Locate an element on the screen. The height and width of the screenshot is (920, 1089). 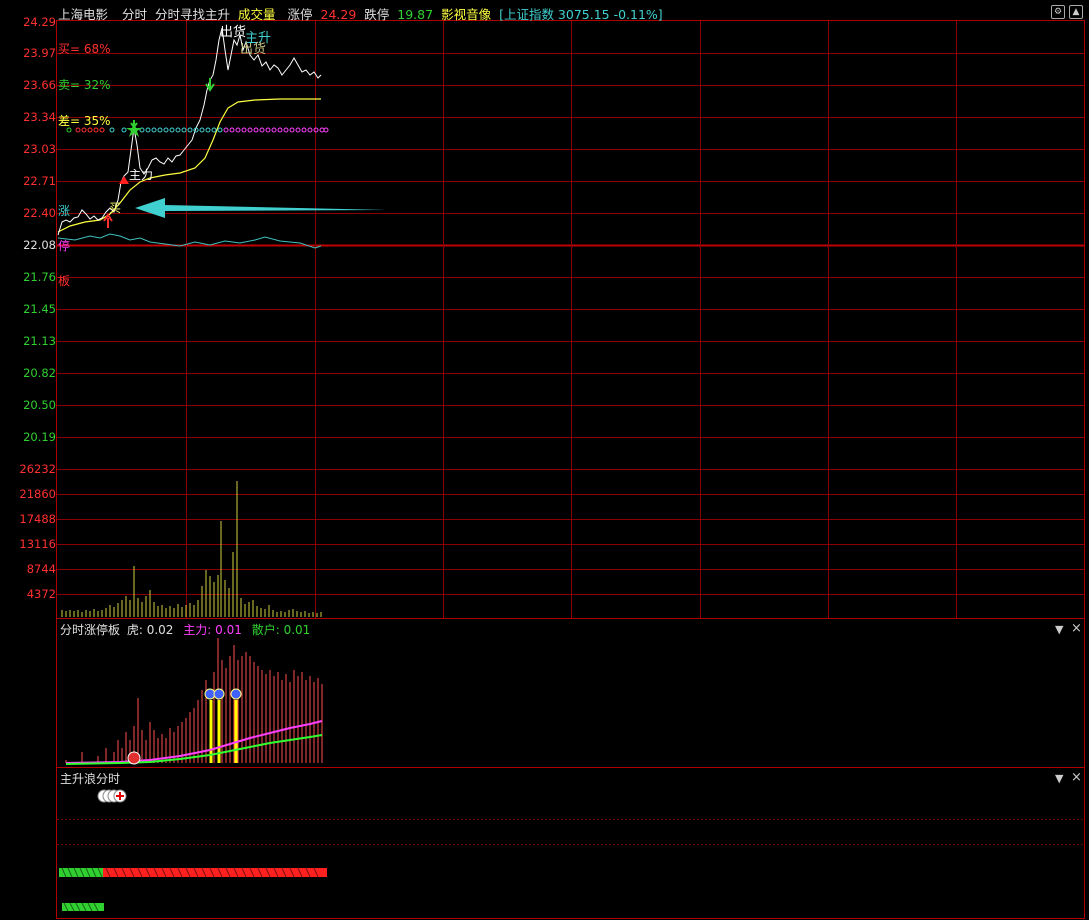
panel3-dropdown-icon: ▼ is located at coordinates (1059, 778).